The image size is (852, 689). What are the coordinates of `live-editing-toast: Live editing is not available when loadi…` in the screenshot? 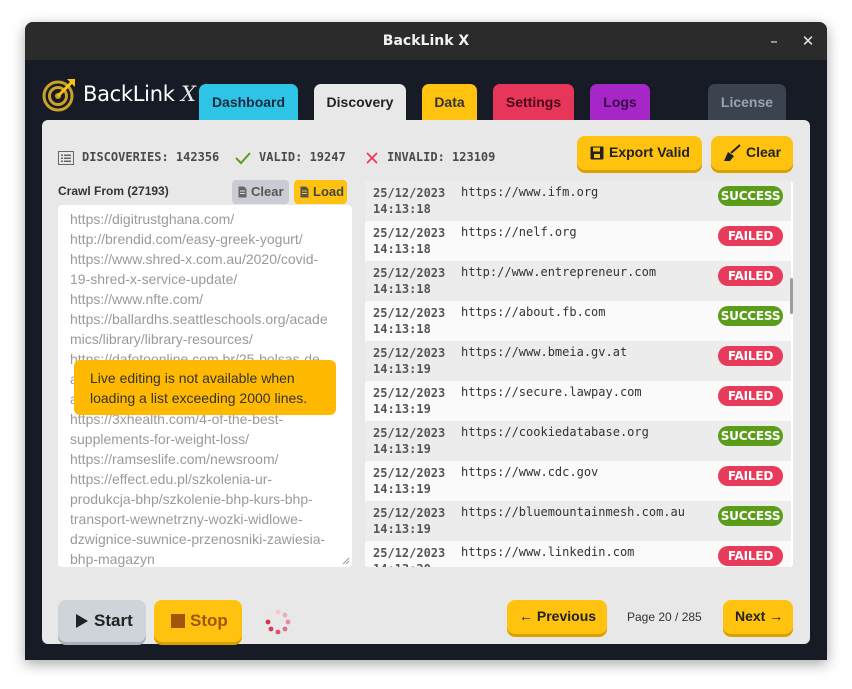 It's located at (205, 387).